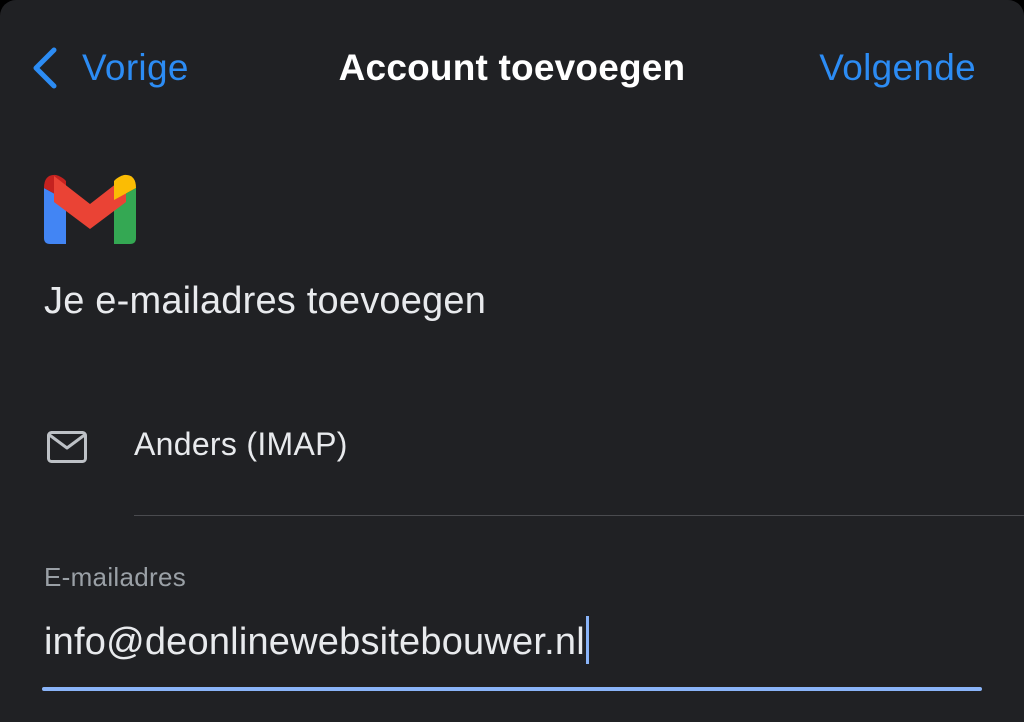 Image resolution: width=1024 pixels, height=722 pixels. I want to click on email-field: info@deonlinewebsitebouwer.nl, so click(512, 651).